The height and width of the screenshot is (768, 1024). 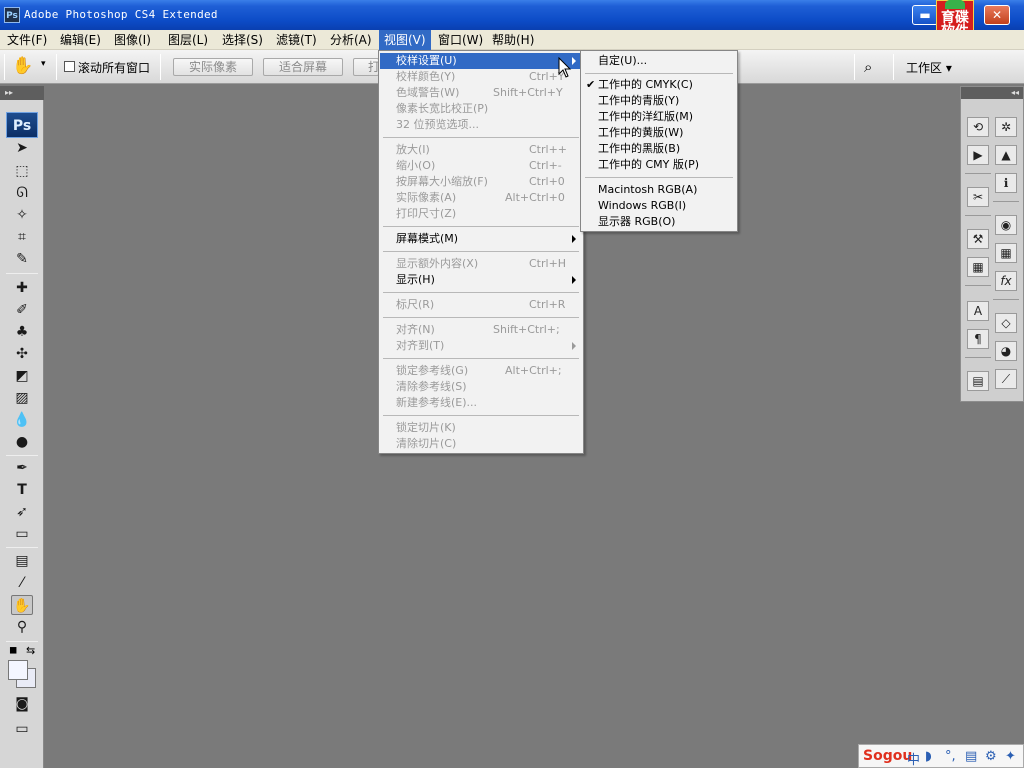 What do you see at coordinates (22, 398) in the screenshot?
I see `gradient-tool-icon: ▨` at bounding box center [22, 398].